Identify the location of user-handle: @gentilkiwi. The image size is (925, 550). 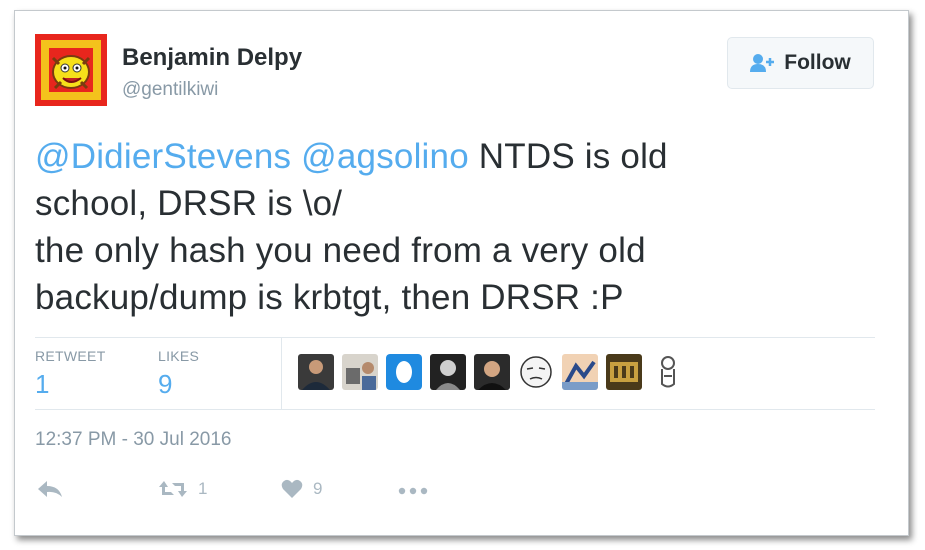
(170, 90).